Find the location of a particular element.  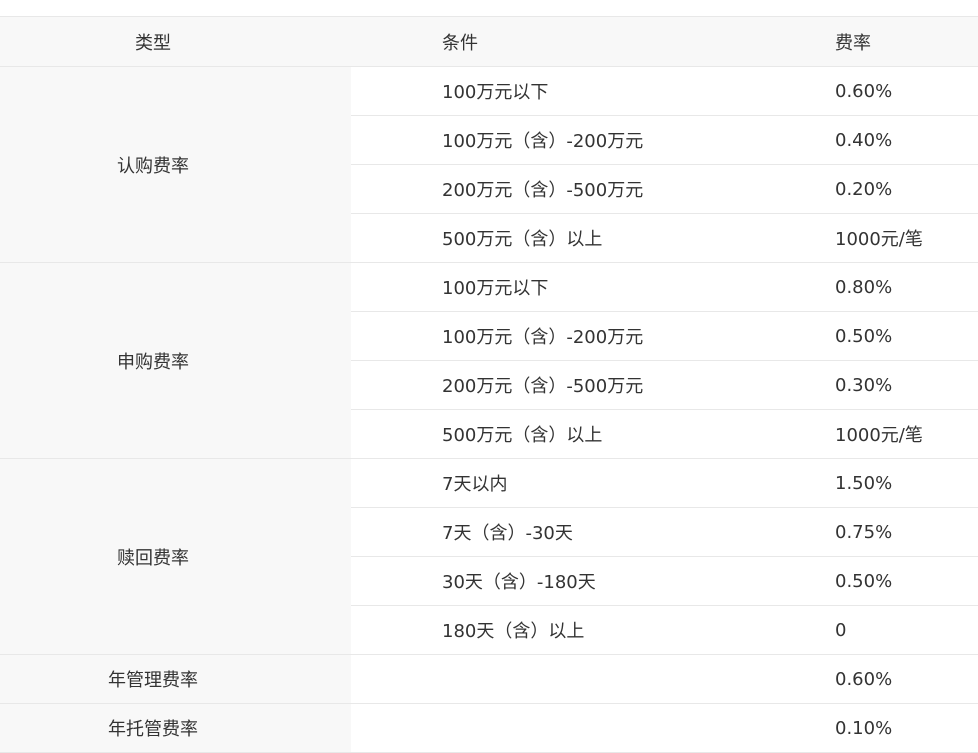

table-row: 年管理费率 0.60% is located at coordinates (489, 679).